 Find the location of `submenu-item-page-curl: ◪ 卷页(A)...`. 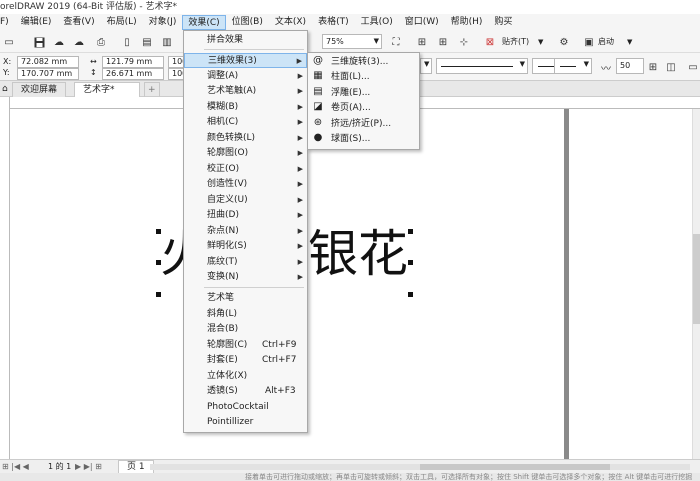

submenu-item-page-curl: ◪ 卷页(A)... is located at coordinates (363, 108).